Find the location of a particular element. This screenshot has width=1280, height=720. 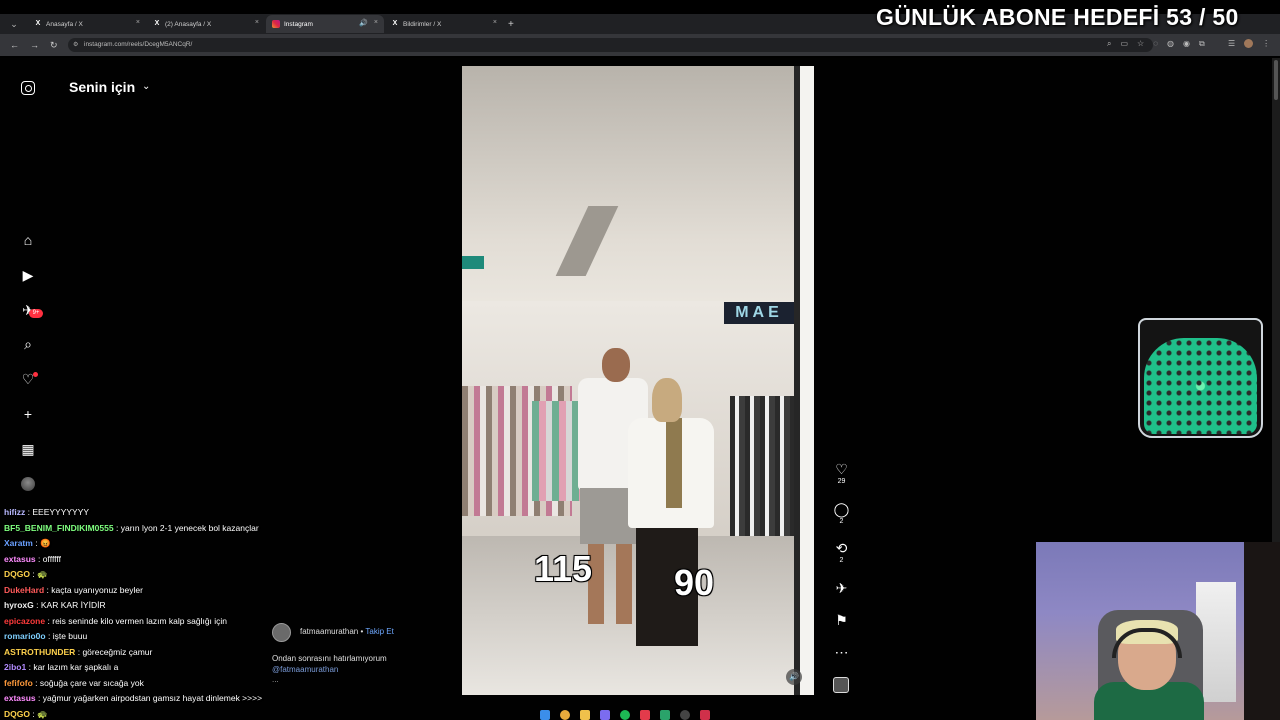

goal-jar-overlay is located at coordinates (1200, 378).